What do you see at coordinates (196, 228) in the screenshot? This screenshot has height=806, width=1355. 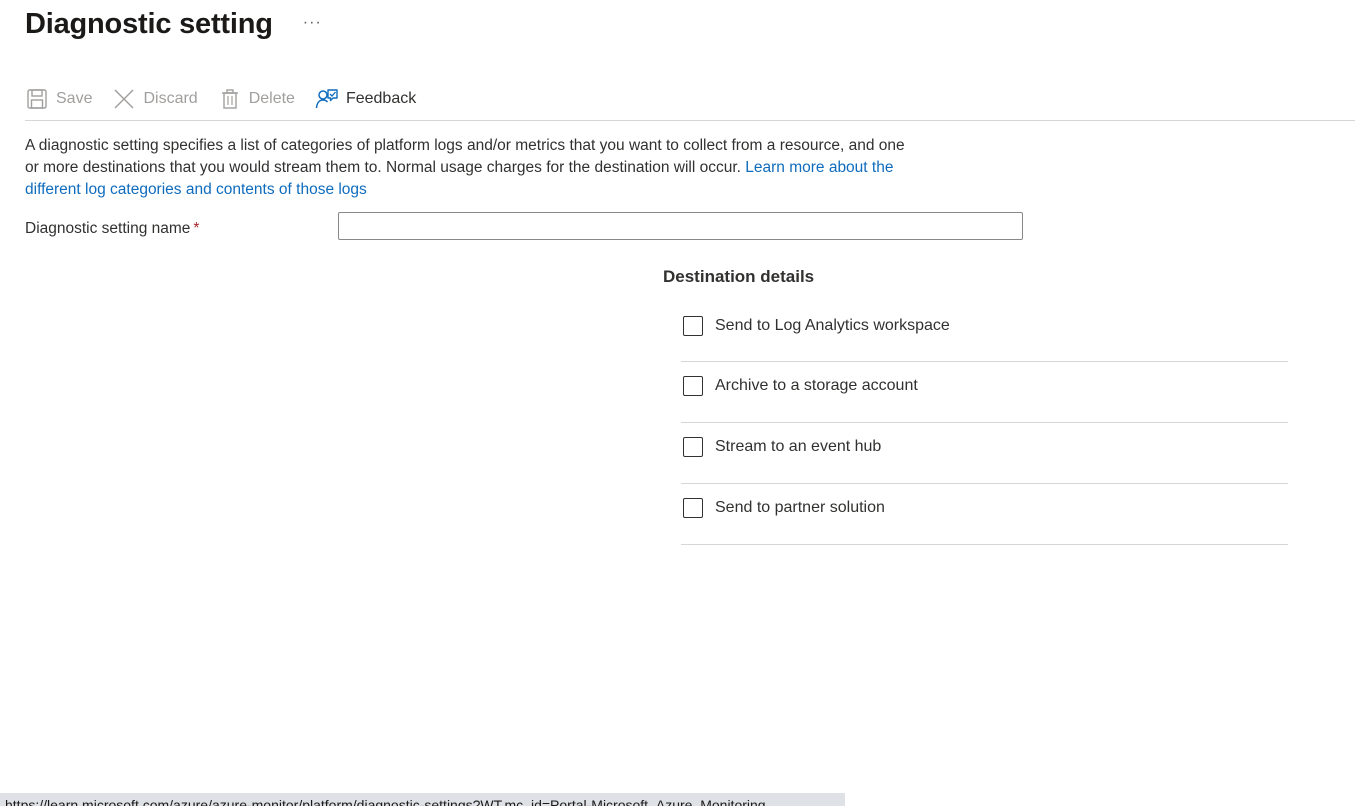 I see `required-marker: *` at bounding box center [196, 228].